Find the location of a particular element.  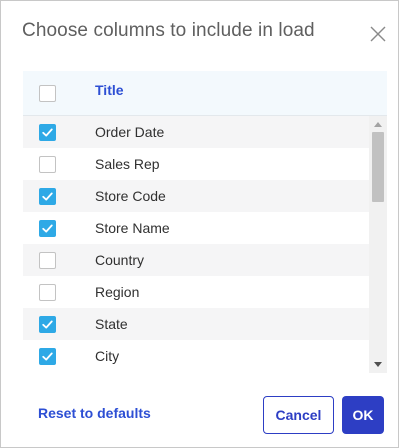

scroll-down-arrow-icon is located at coordinates (378, 364).